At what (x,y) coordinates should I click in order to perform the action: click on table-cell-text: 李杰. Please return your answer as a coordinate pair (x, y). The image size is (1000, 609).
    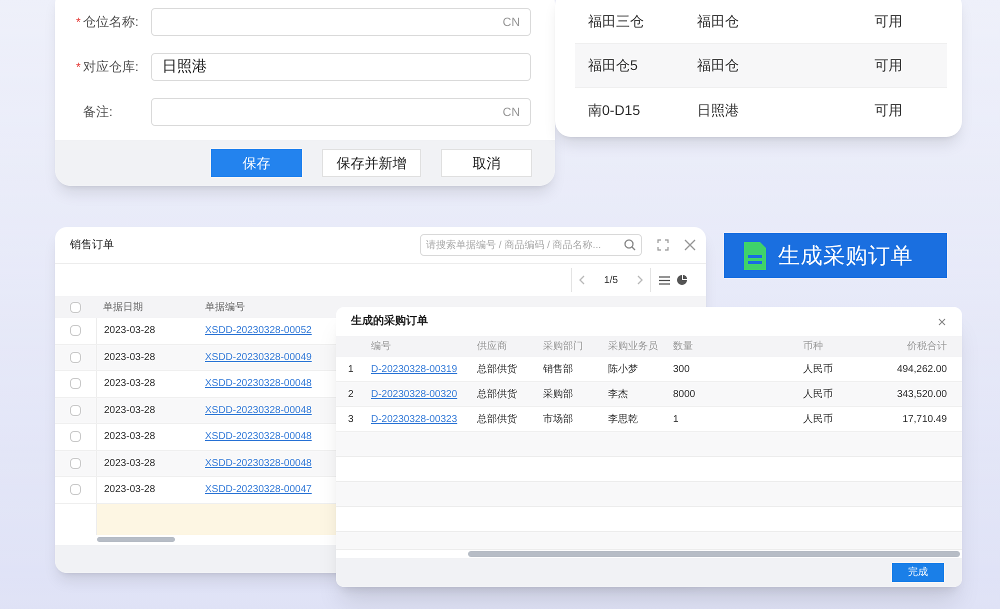
    Looking at the image, I should click on (618, 395).